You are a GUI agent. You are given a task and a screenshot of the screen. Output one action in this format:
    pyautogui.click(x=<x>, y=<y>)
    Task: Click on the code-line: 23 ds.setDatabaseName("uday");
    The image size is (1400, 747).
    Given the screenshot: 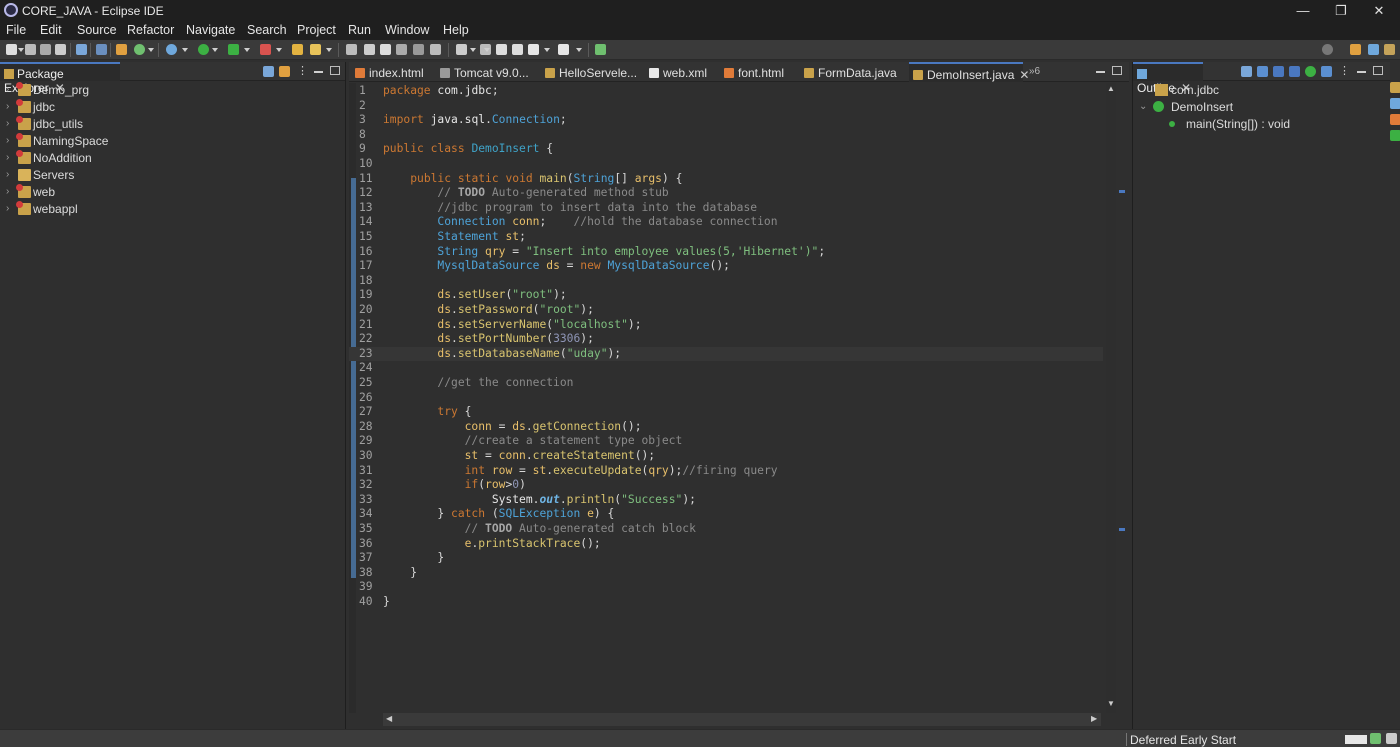 What is the action you would take?
    pyautogui.click(x=726, y=354)
    